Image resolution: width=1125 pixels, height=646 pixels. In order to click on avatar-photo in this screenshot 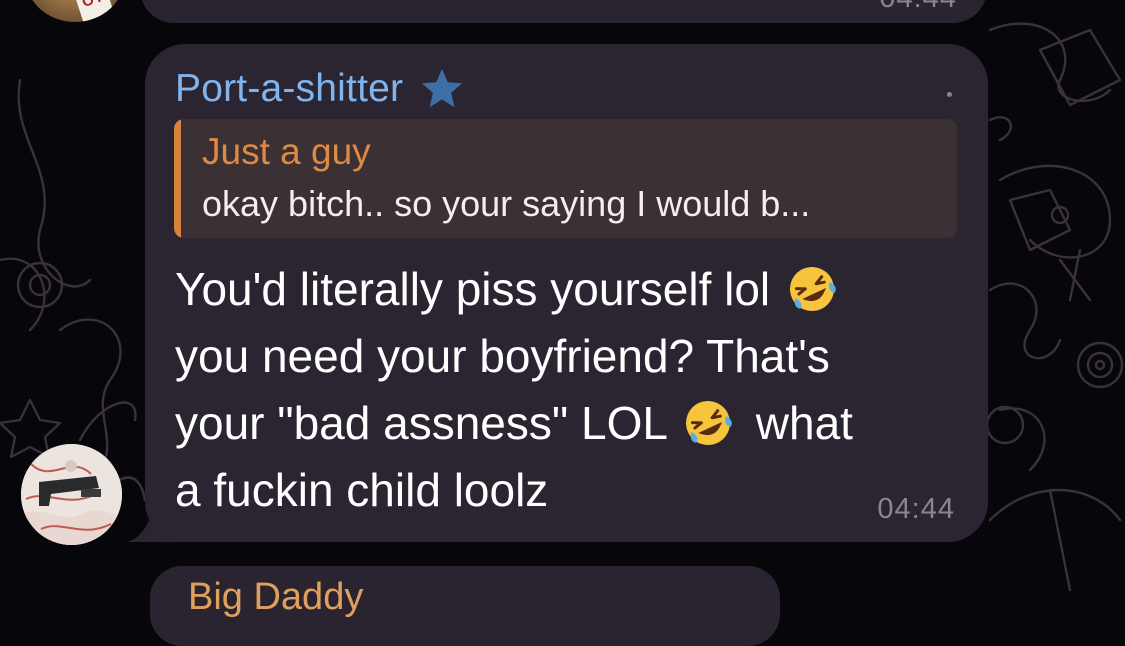, I will do `click(71, 494)`.